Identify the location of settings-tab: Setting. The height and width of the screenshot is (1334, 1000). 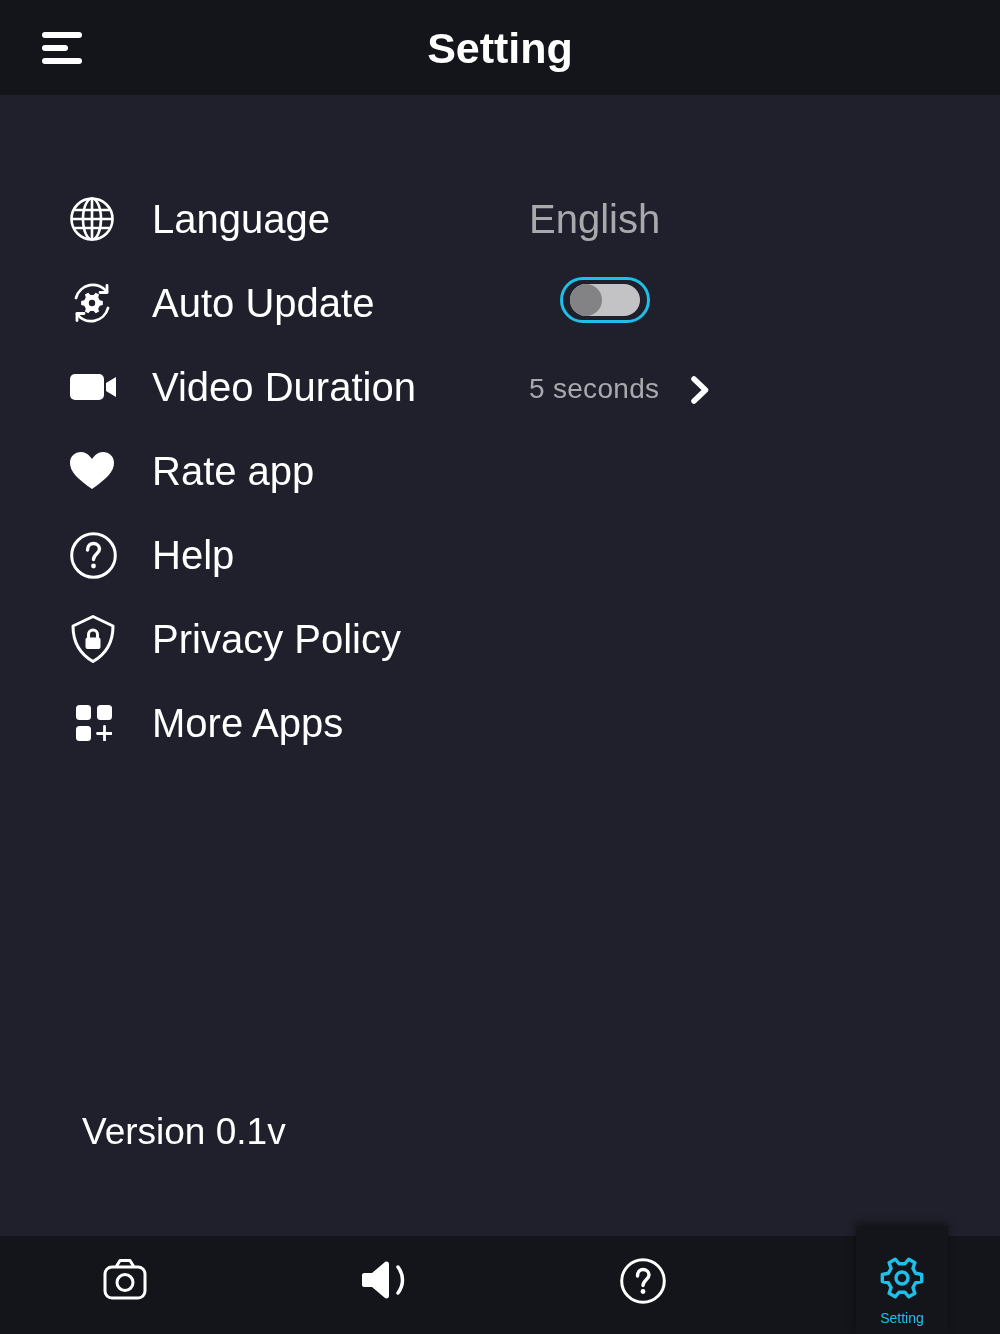
(902, 1280).